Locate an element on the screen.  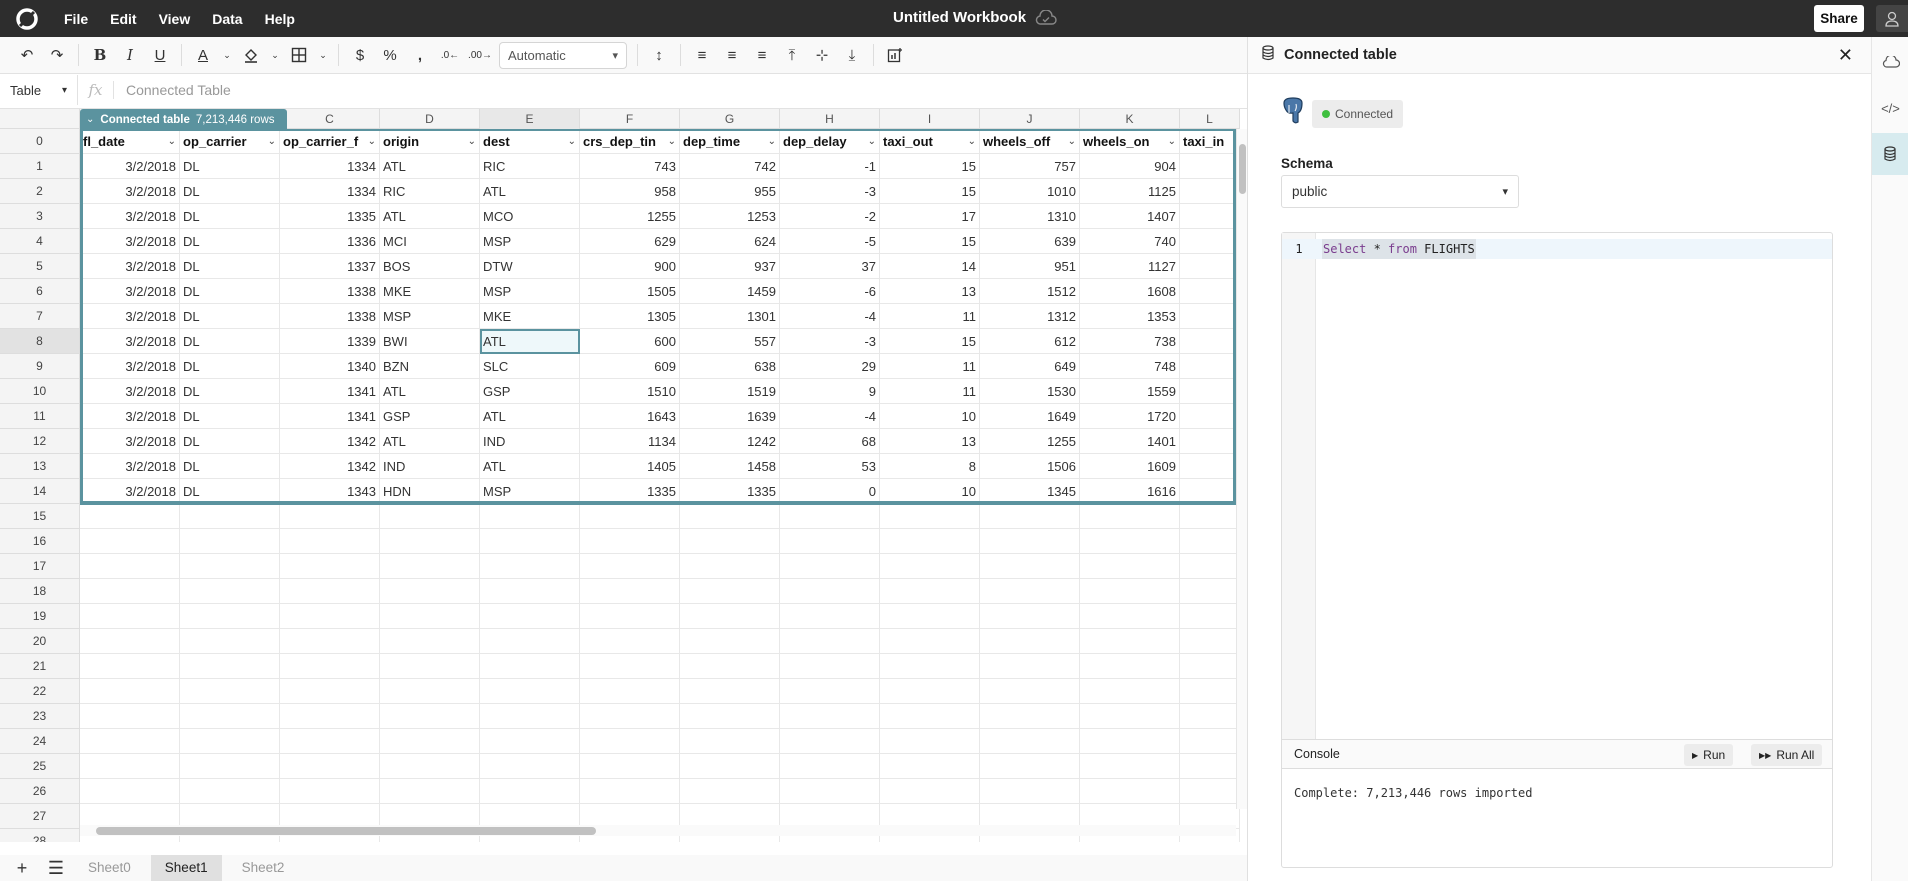
cell: BZN is located at coordinates (430, 366).